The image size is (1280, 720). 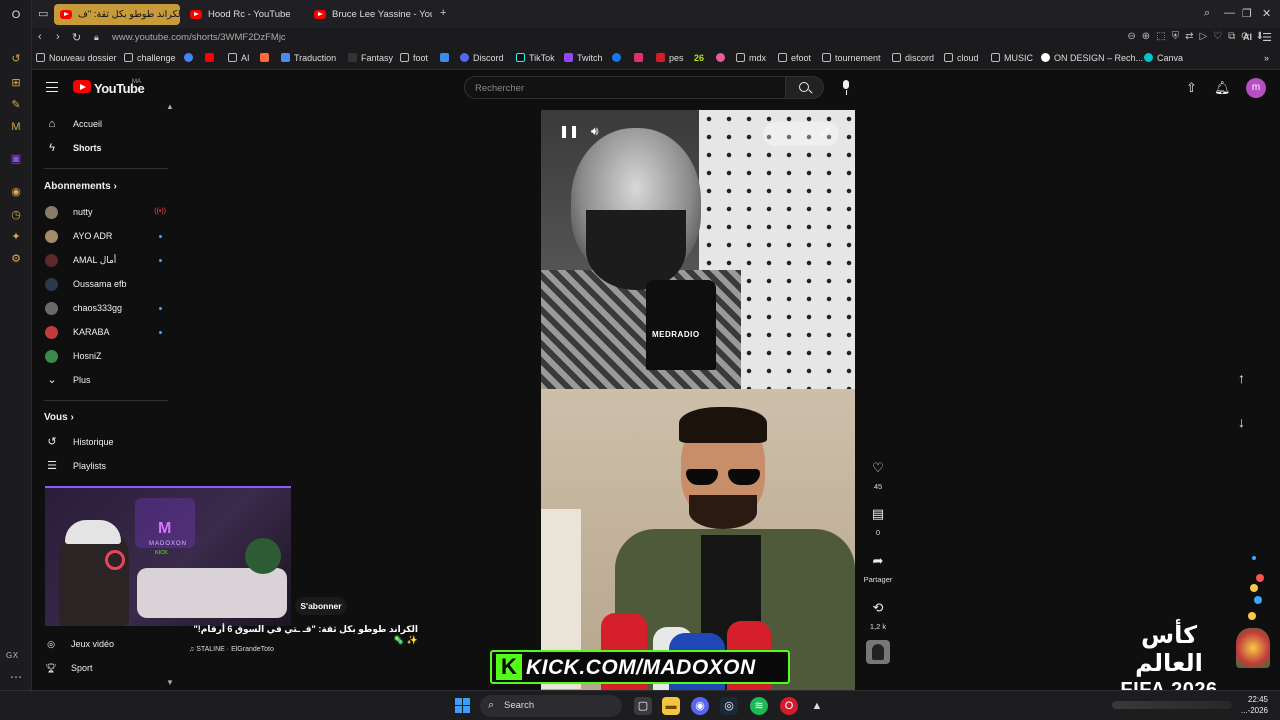 I want to click on subscription-item: AYO ADR, so click(x=106, y=236).